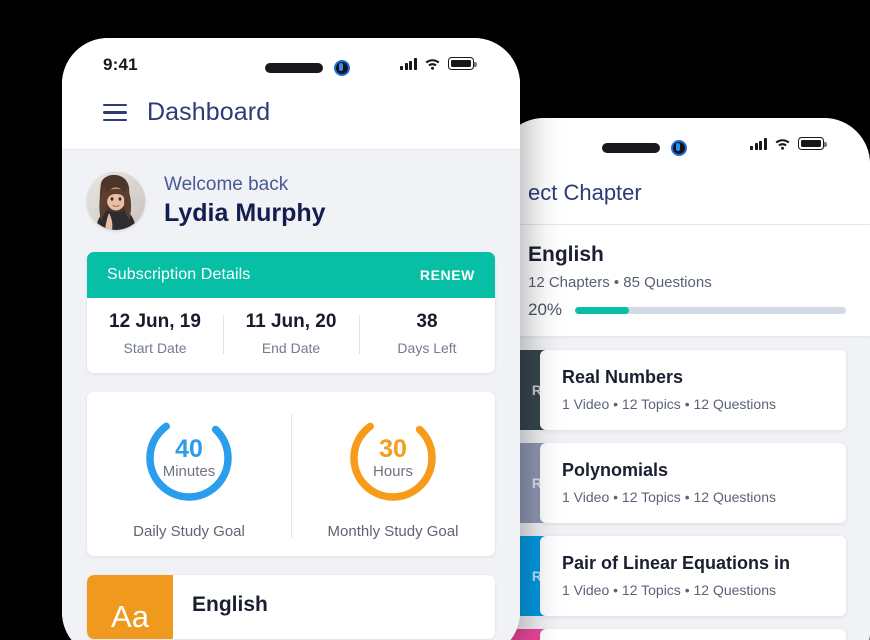 This screenshot has height=640, width=870. Describe the element at coordinates (684, 199) in the screenshot. I see `chapter-page-title: ect Chapter` at that location.